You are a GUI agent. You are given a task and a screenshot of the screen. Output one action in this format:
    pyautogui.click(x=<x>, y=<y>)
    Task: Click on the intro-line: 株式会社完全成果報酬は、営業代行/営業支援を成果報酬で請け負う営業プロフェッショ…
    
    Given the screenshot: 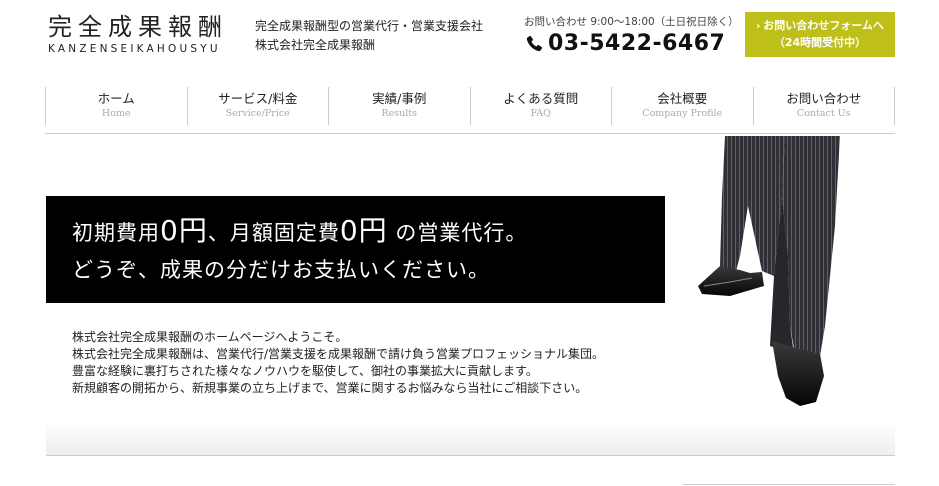 What is the action you would take?
    pyautogui.click(x=338, y=354)
    